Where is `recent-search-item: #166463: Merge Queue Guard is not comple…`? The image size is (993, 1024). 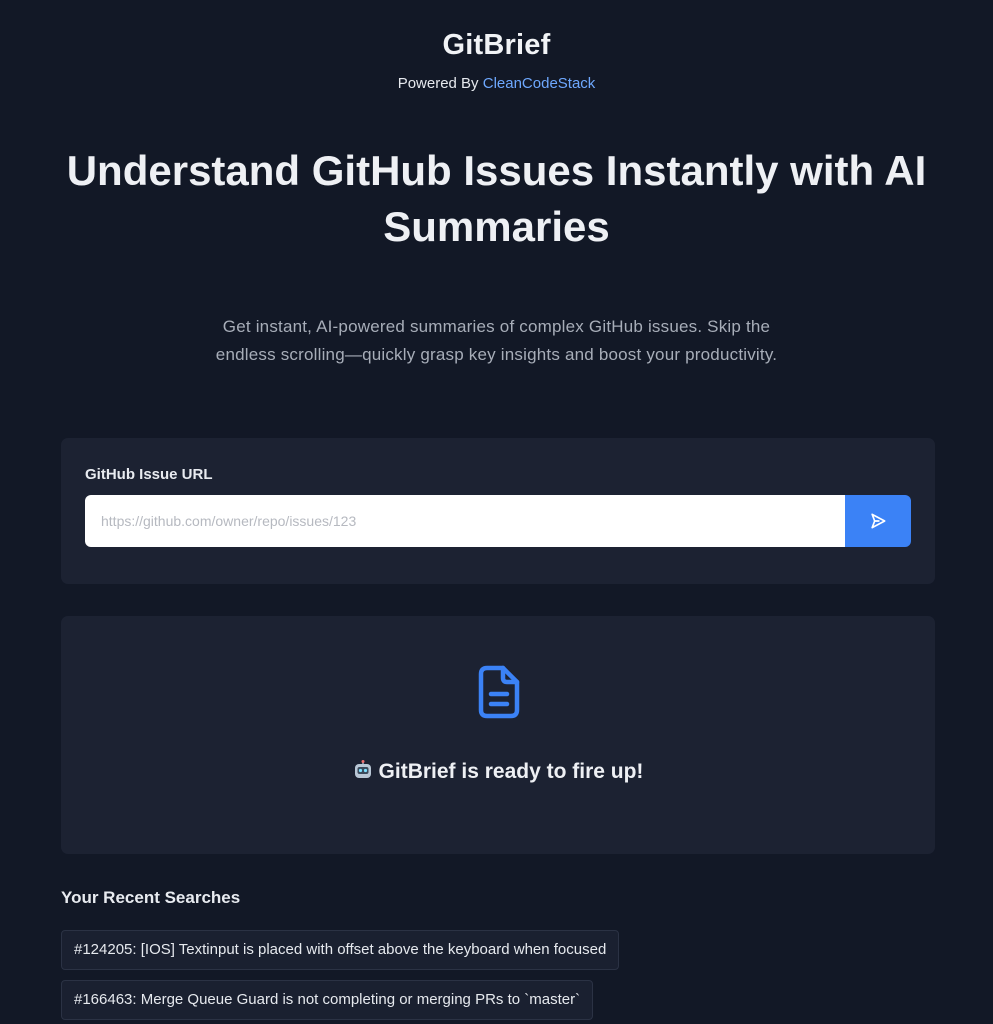
recent-search-item: #166463: Merge Queue Guard is not comple… is located at coordinates (327, 1000).